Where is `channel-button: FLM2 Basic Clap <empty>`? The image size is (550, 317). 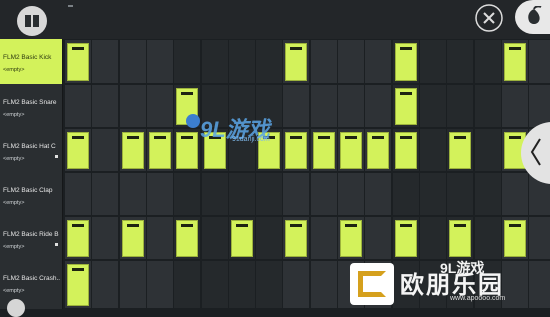
channel-button: FLM2 Basic Clap <empty> is located at coordinates (31, 194).